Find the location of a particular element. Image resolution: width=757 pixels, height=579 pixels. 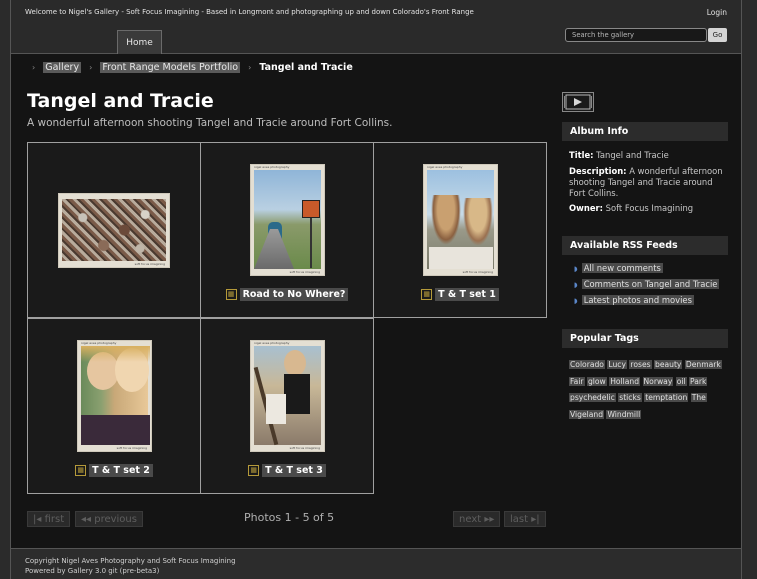

description-label: Description: is located at coordinates (598, 171).